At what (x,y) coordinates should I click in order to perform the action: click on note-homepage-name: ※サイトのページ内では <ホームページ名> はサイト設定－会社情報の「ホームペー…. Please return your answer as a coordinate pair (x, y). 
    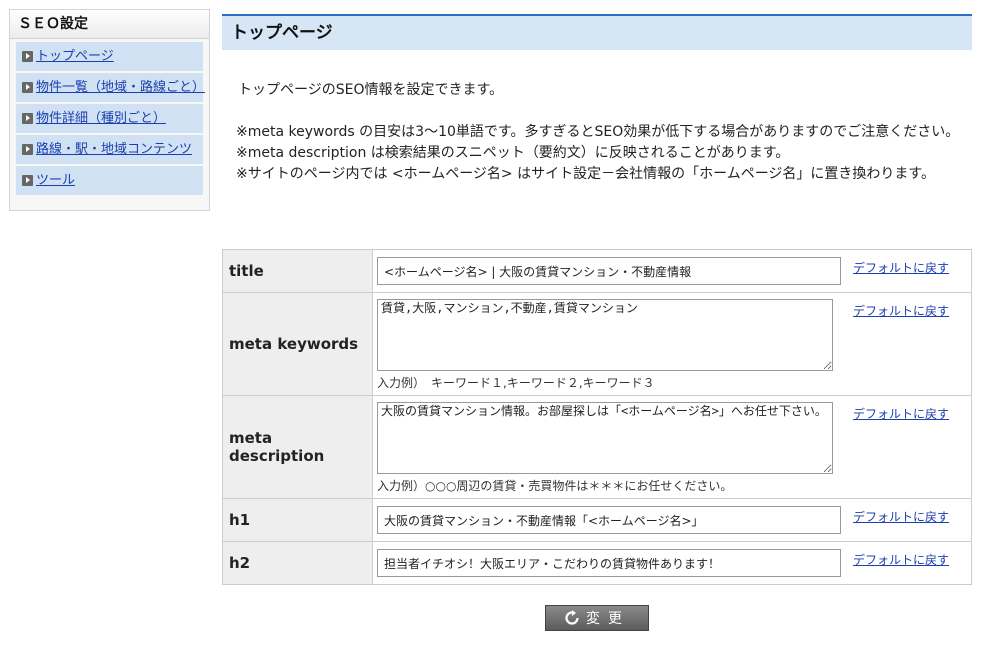
    Looking at the image, I should click on (586, 174).